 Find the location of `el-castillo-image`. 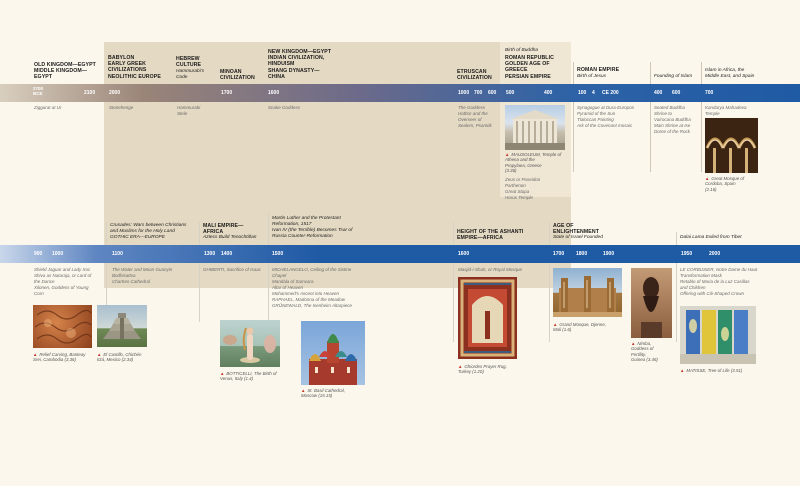

el-castillo-image is located at coordinates (122, 326).